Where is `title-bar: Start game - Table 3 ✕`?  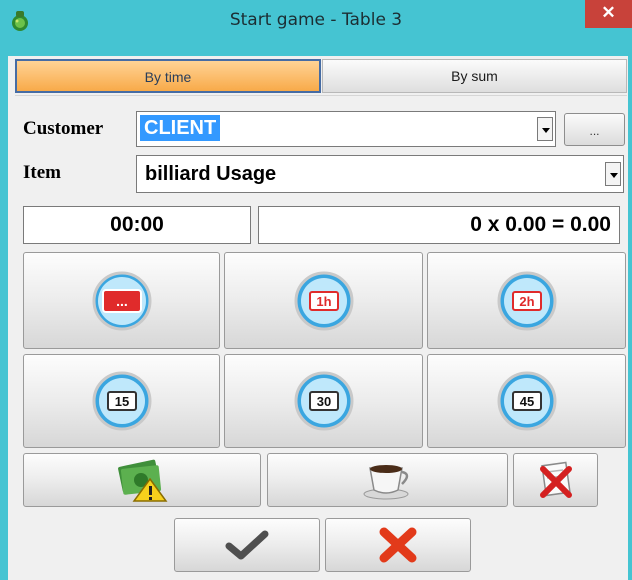 title-bar: Start game - Table 3 ✕ is located at coordinates (316, 20).